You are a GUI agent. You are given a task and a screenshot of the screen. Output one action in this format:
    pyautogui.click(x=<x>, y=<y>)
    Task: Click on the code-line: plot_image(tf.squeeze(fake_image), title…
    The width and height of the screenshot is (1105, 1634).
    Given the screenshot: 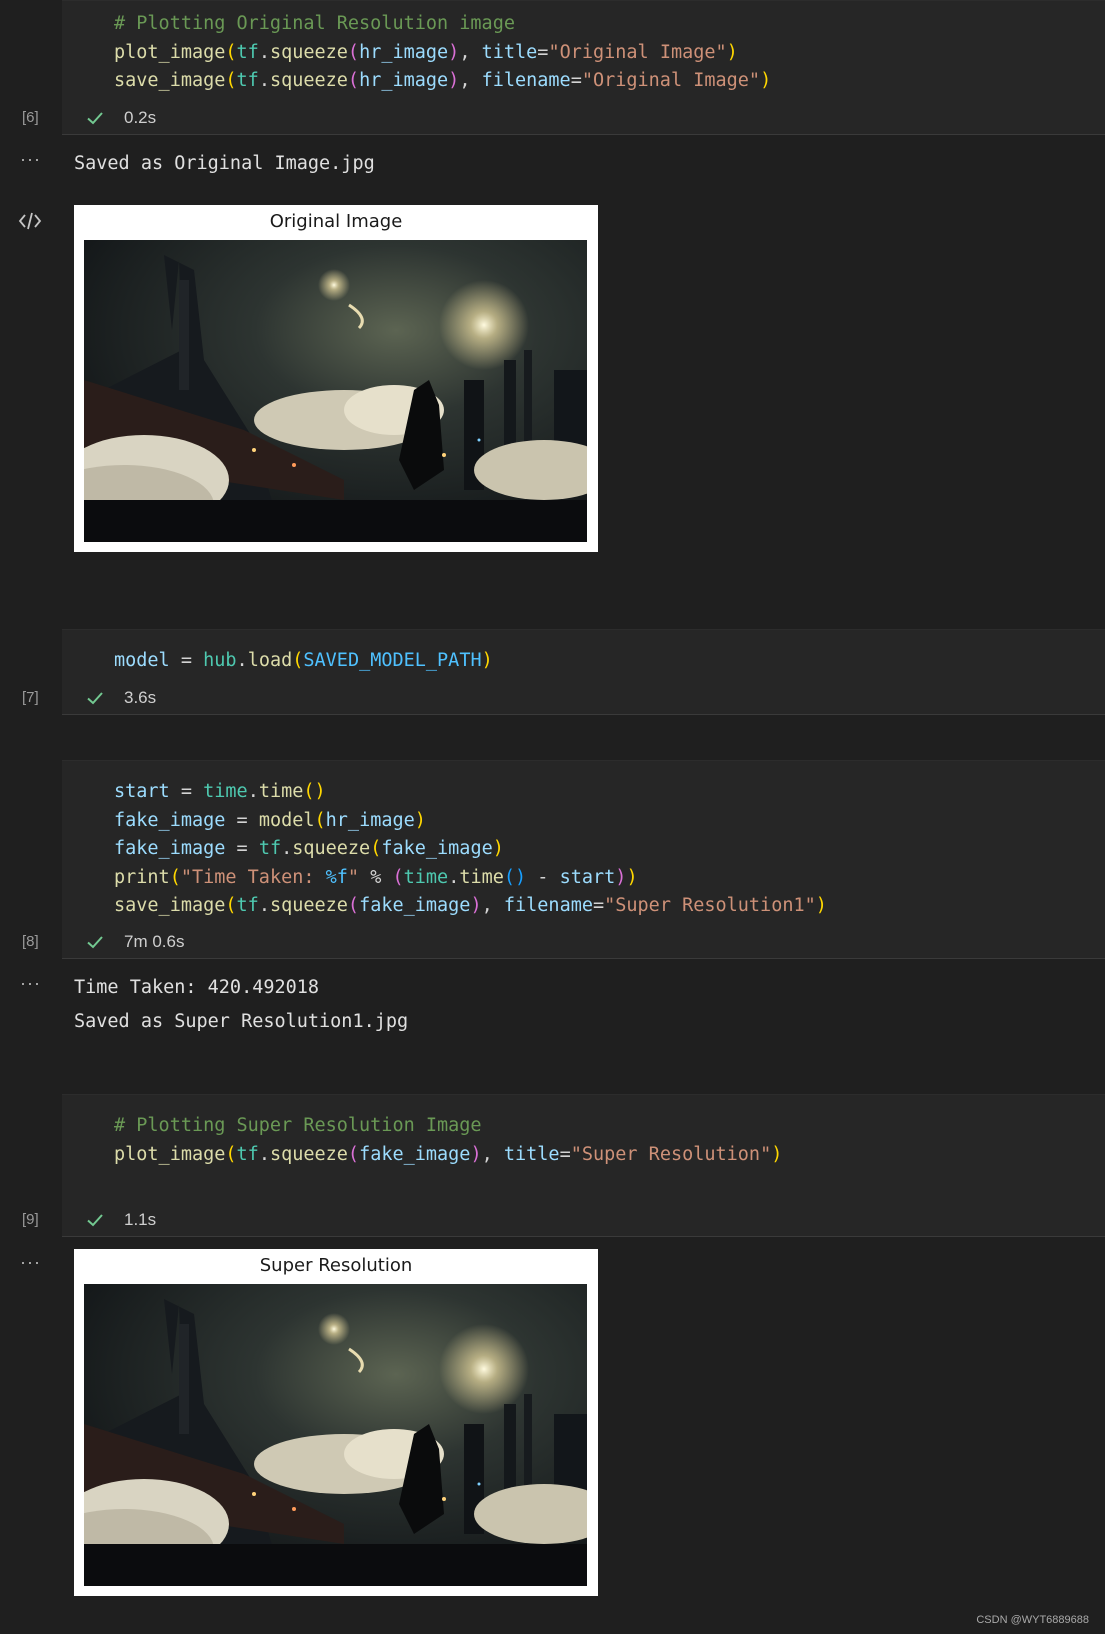 What is the action you would take?
    pyautogui.click(x=448, y=1155)
    